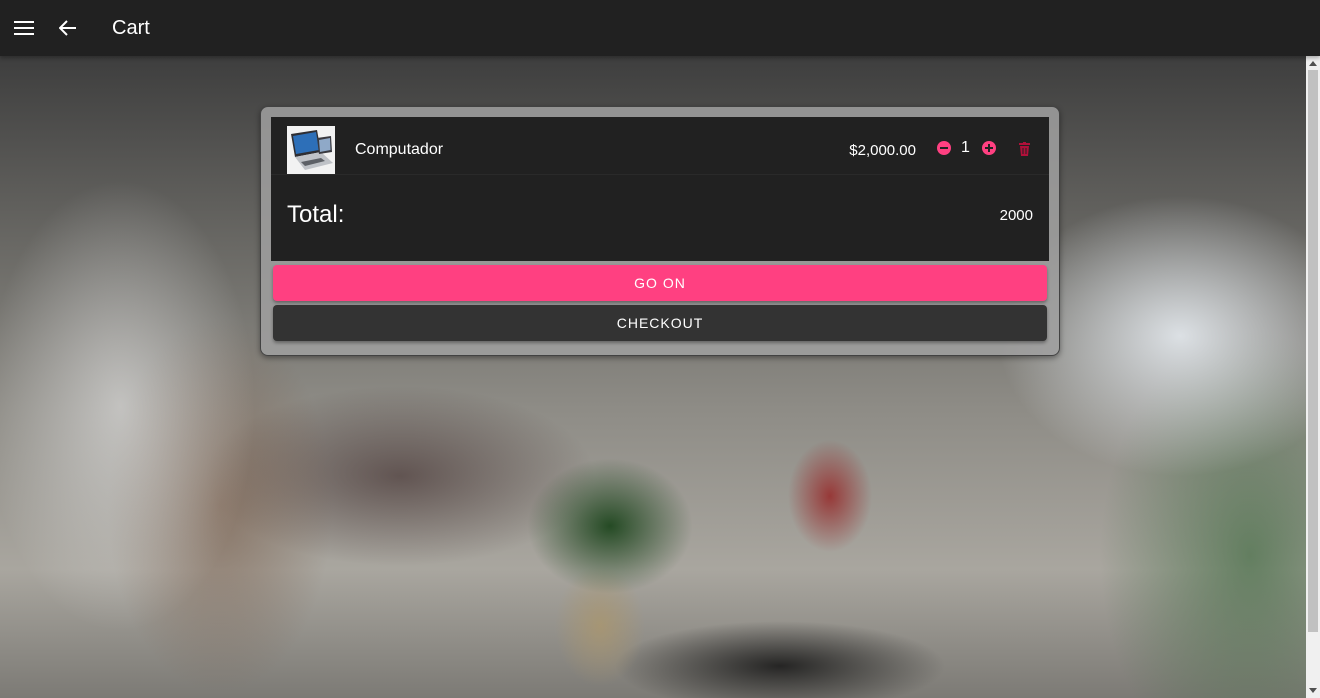  Describe the element at coordinates (989, 148) in the screenshot. I see `increase-quantity-button` at that location.